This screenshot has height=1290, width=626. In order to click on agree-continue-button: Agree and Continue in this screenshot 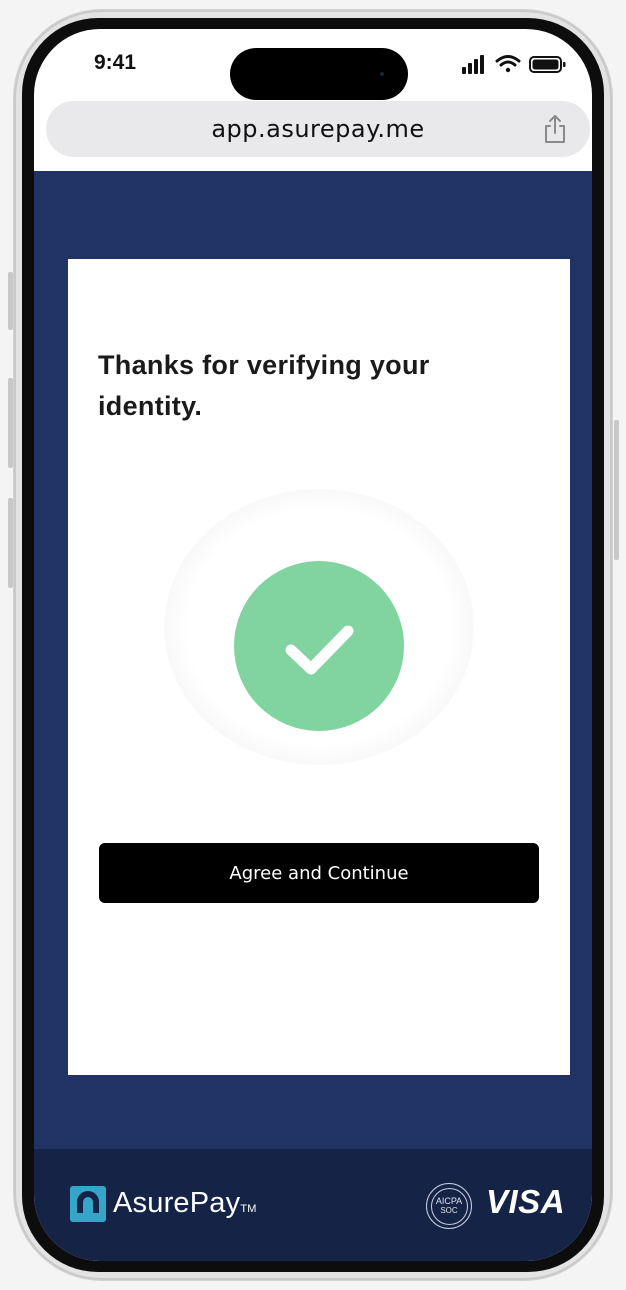, I will do `click(319, 873)`.